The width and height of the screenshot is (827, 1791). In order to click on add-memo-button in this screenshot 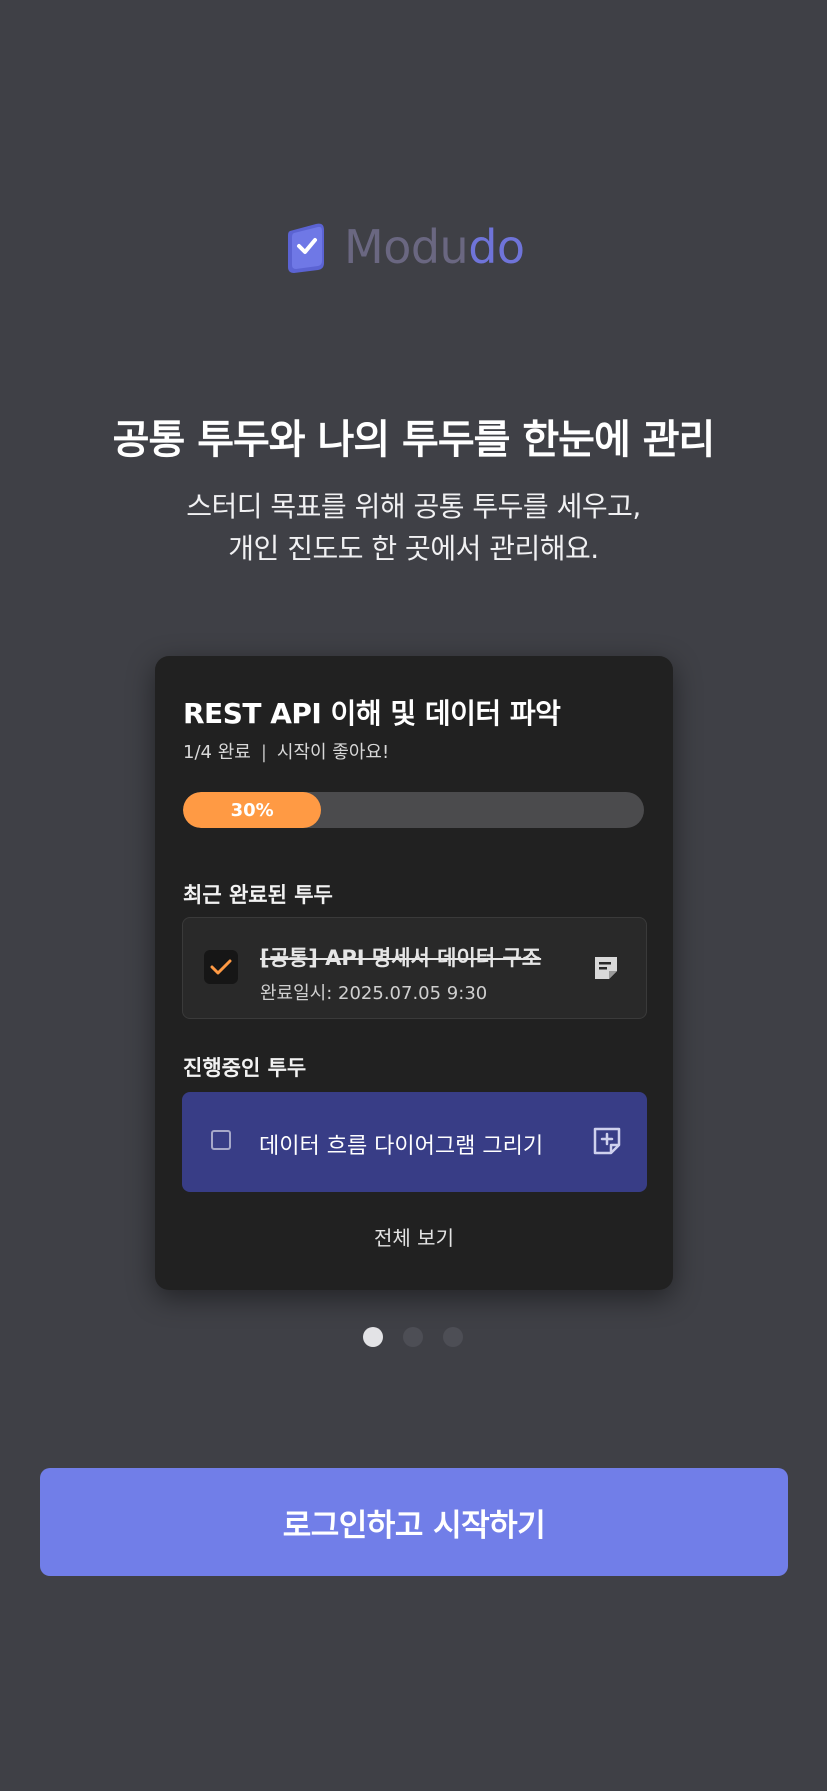, I will do `click(607, 1141)`.